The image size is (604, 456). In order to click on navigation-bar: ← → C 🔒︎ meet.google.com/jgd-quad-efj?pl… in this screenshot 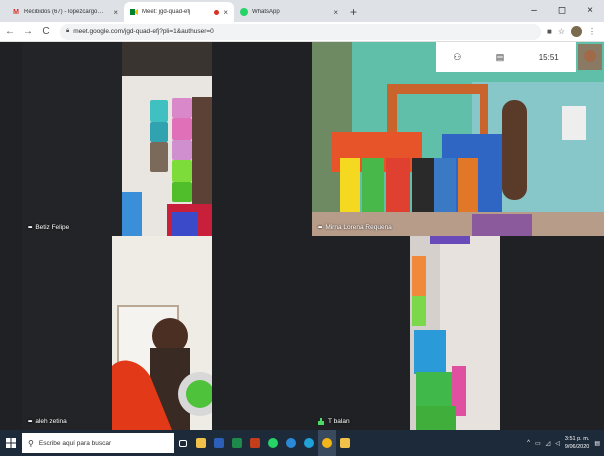, I will do `click(302, 32)`.